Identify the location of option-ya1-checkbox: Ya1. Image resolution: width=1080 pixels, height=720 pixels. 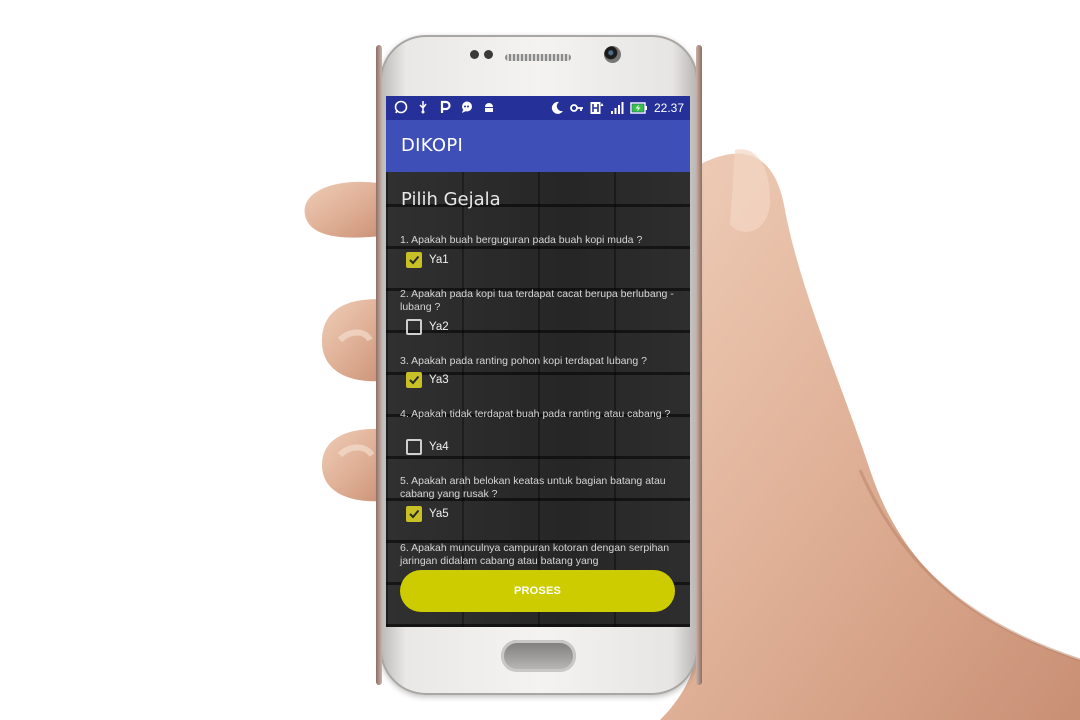
(427, 260).